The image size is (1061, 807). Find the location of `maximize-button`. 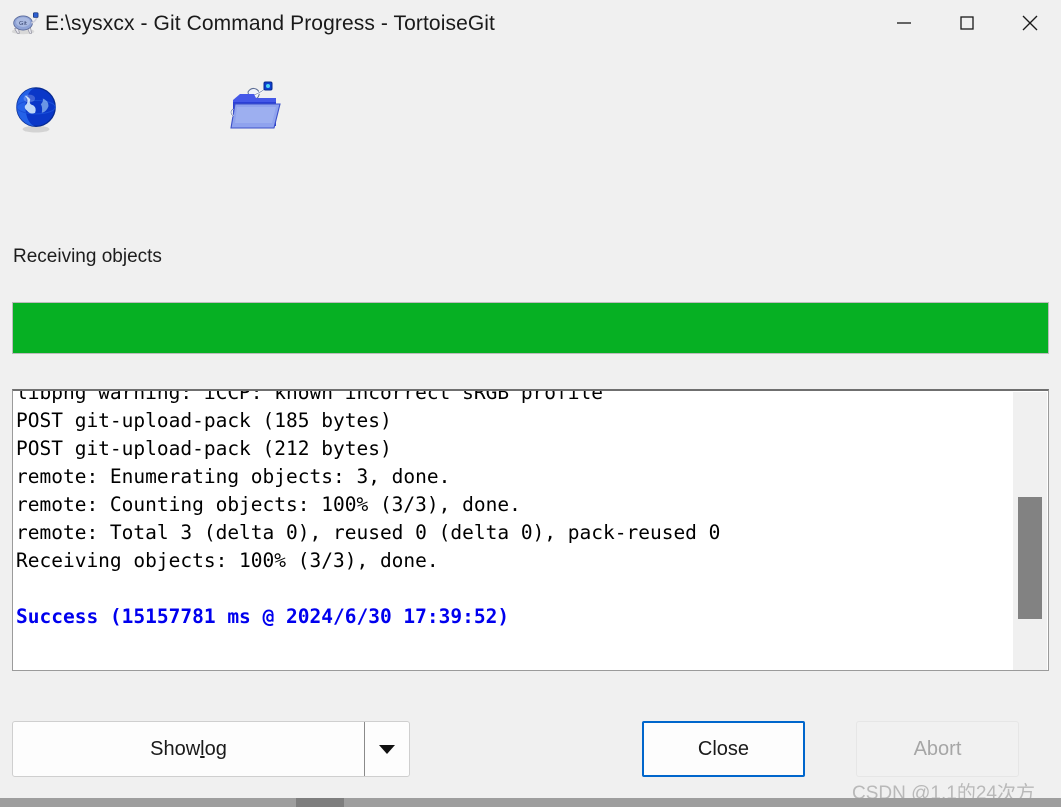

maximize-button is located at coordinates (966, 23).